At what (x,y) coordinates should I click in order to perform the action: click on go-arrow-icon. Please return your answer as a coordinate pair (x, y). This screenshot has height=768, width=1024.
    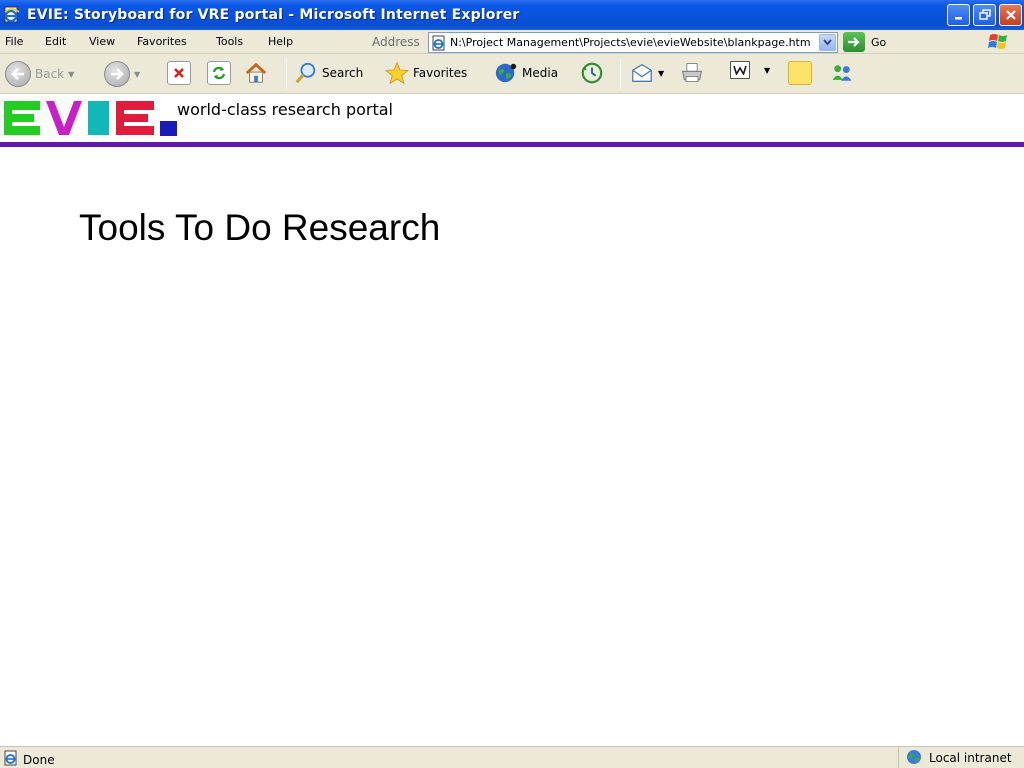
    Looking at the image, I should click on (854, 42).